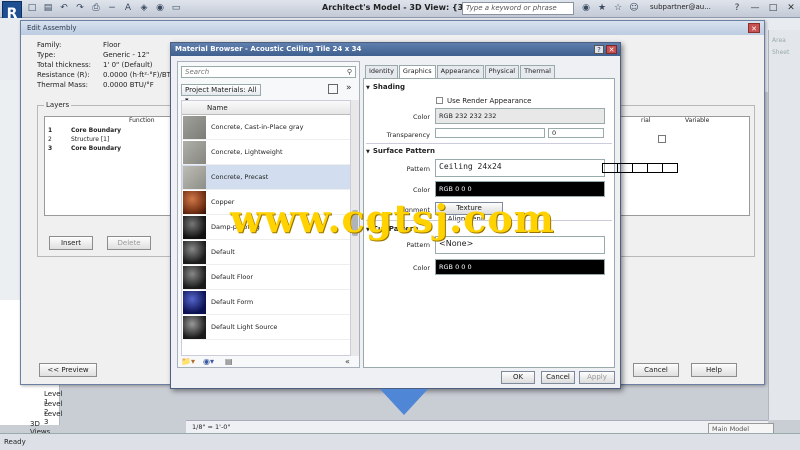  Describe the element at coordinates (404, 402) in the screenshot. I see `model-shape` at that location.